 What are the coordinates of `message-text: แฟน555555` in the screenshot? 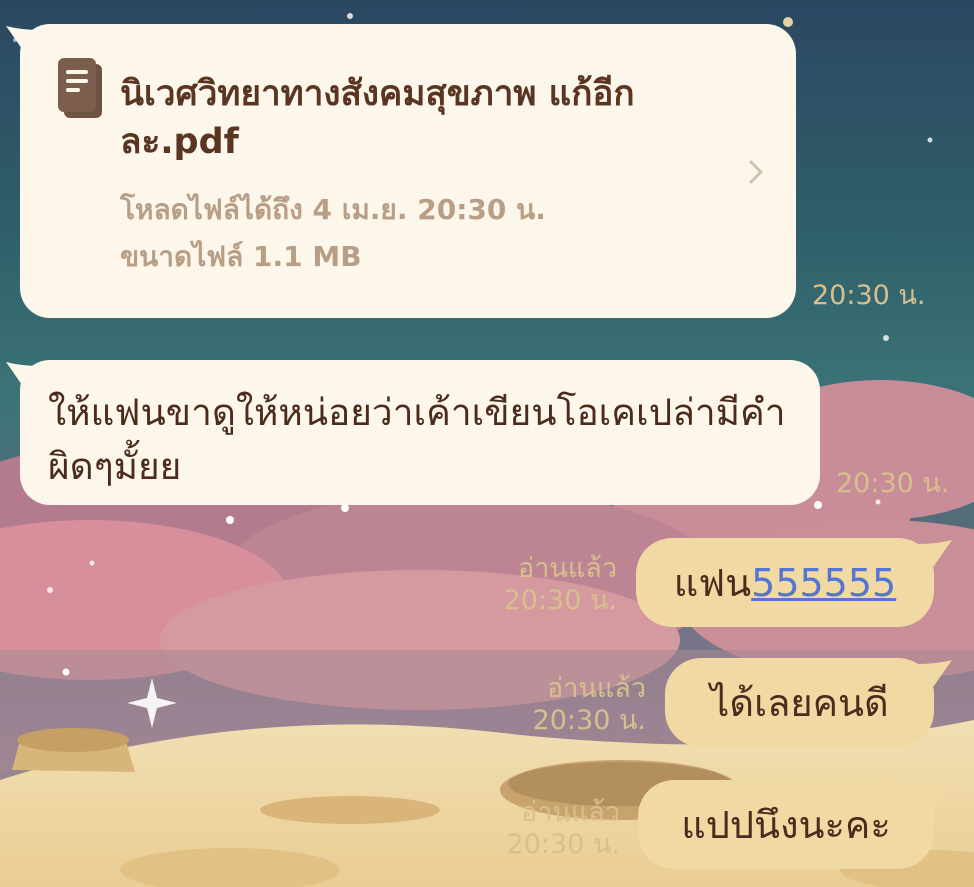 It's located at (785, 582).